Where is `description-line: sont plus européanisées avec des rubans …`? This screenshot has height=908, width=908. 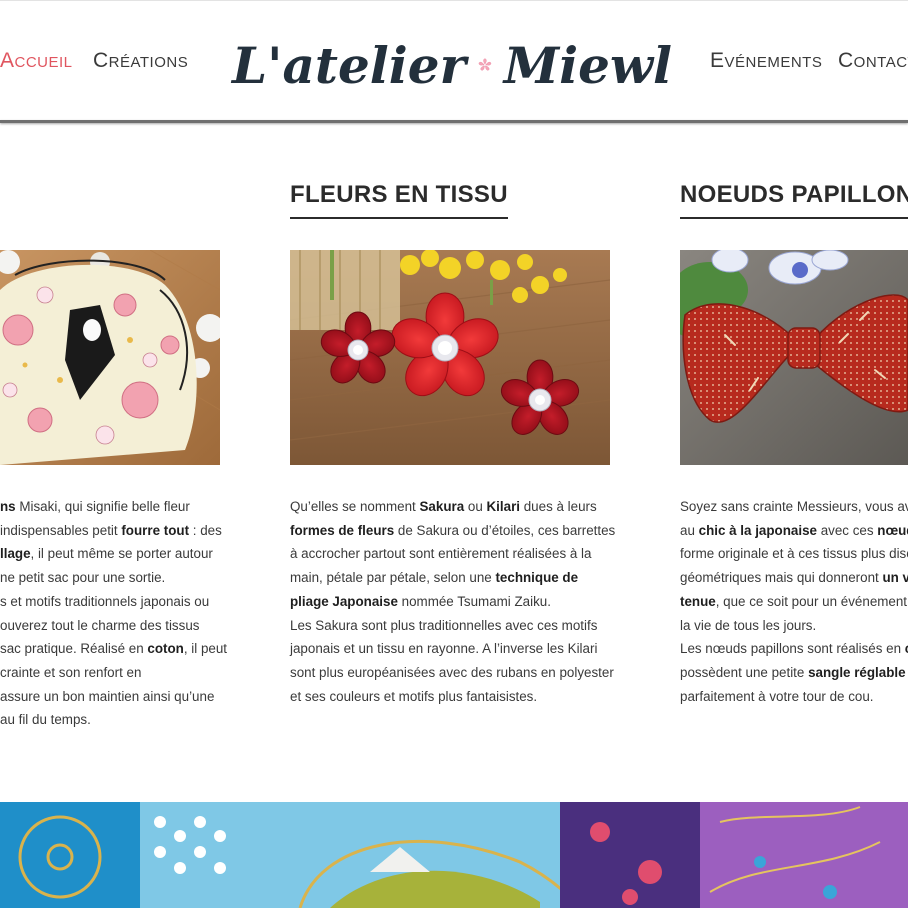
description-line: sont plus européanisées avec des rubans … is located at coordinates (452, 673).